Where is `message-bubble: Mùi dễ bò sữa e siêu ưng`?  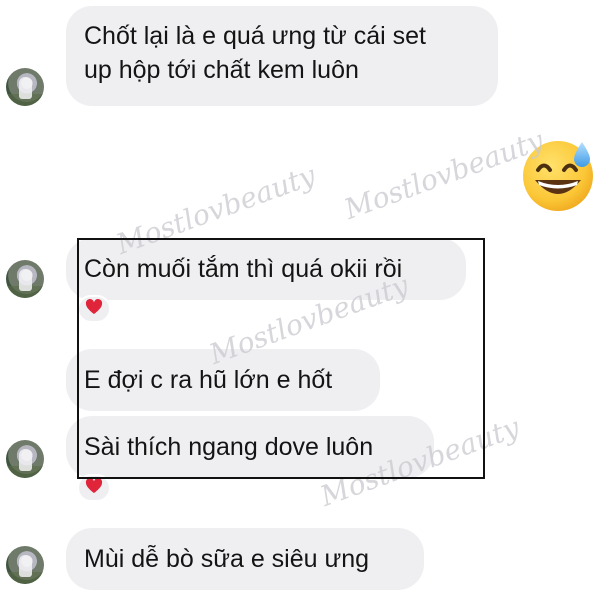 message-bubble: Mùi dễ bò sữa e siêu ưng is located at coordinates (245, 559).